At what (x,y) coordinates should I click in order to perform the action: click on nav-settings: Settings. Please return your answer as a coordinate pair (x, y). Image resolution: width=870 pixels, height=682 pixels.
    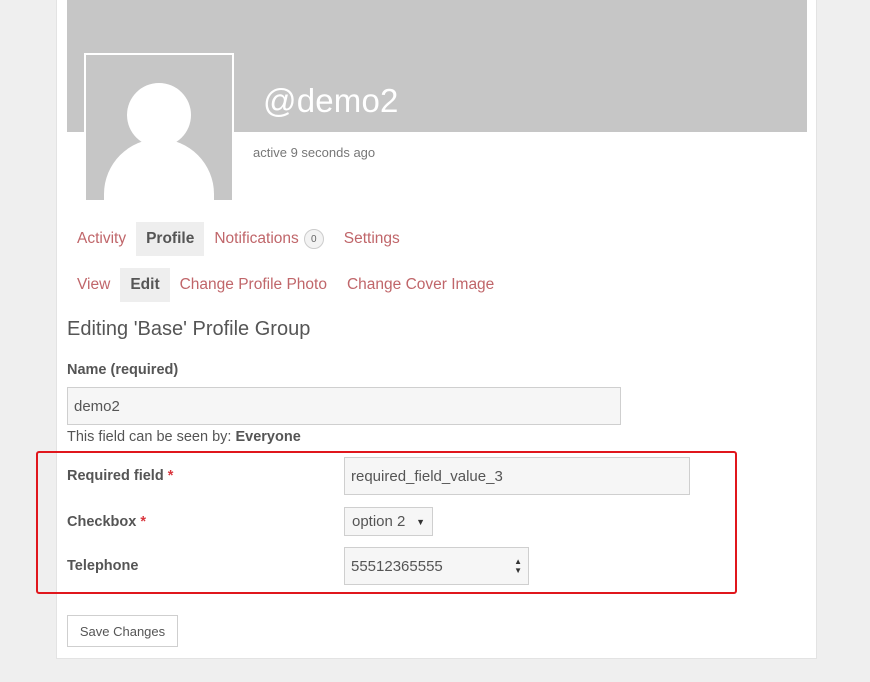
    Looking at the image, I should click on (372, 239).